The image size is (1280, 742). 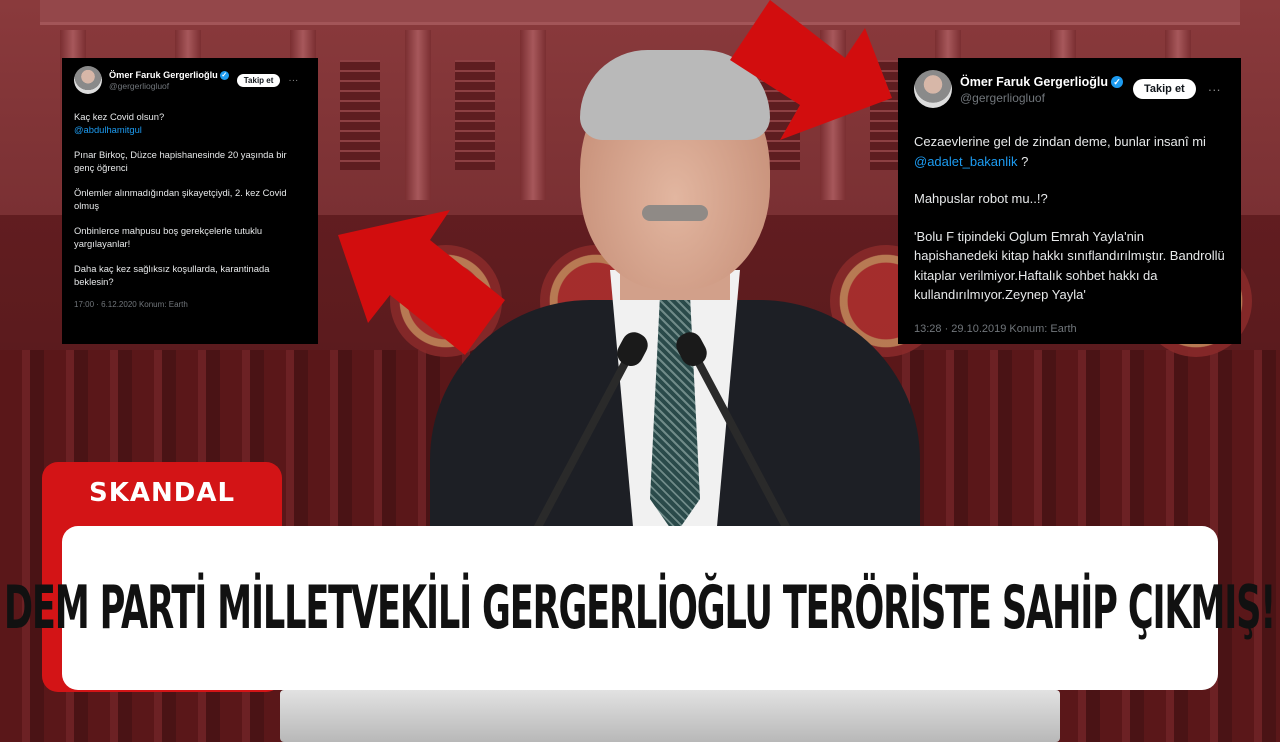 What do you see at coordinates (670, 716) in the screenshot?
I see `podium` at bounding box center [670, 716].